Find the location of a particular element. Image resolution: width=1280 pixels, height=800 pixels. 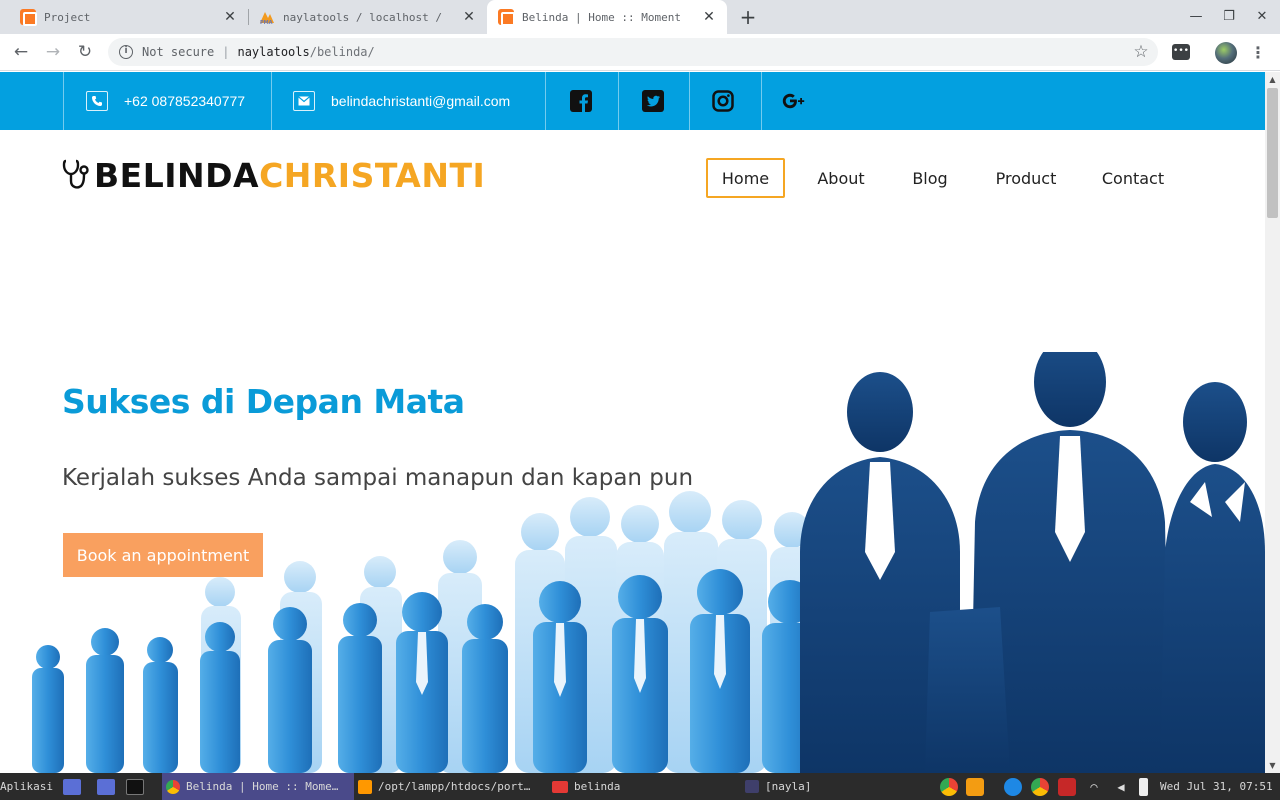

nav-contact: Contact is located at coordinates (1133, 178).